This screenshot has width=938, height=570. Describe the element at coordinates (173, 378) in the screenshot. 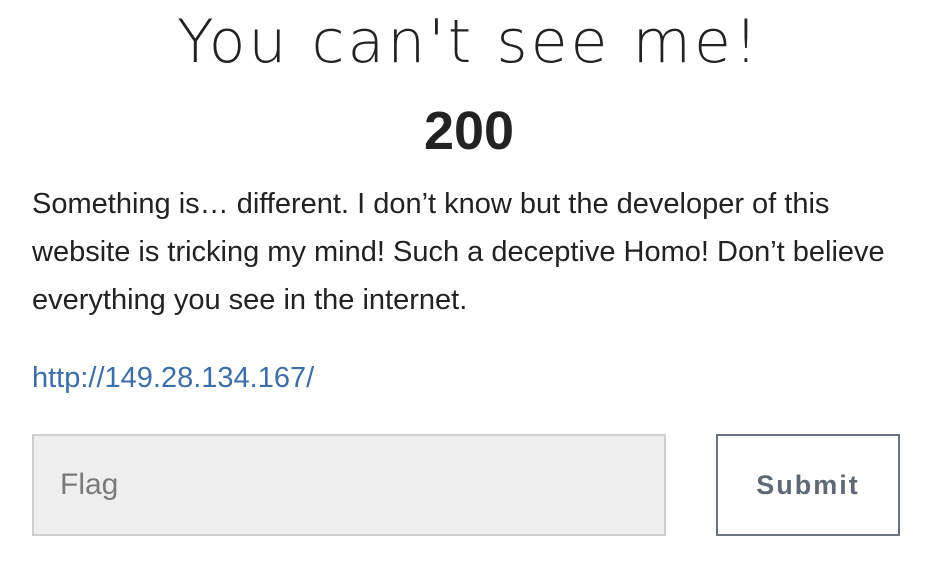

I see `challenge-link: http://149.28.134.167/` at that location.